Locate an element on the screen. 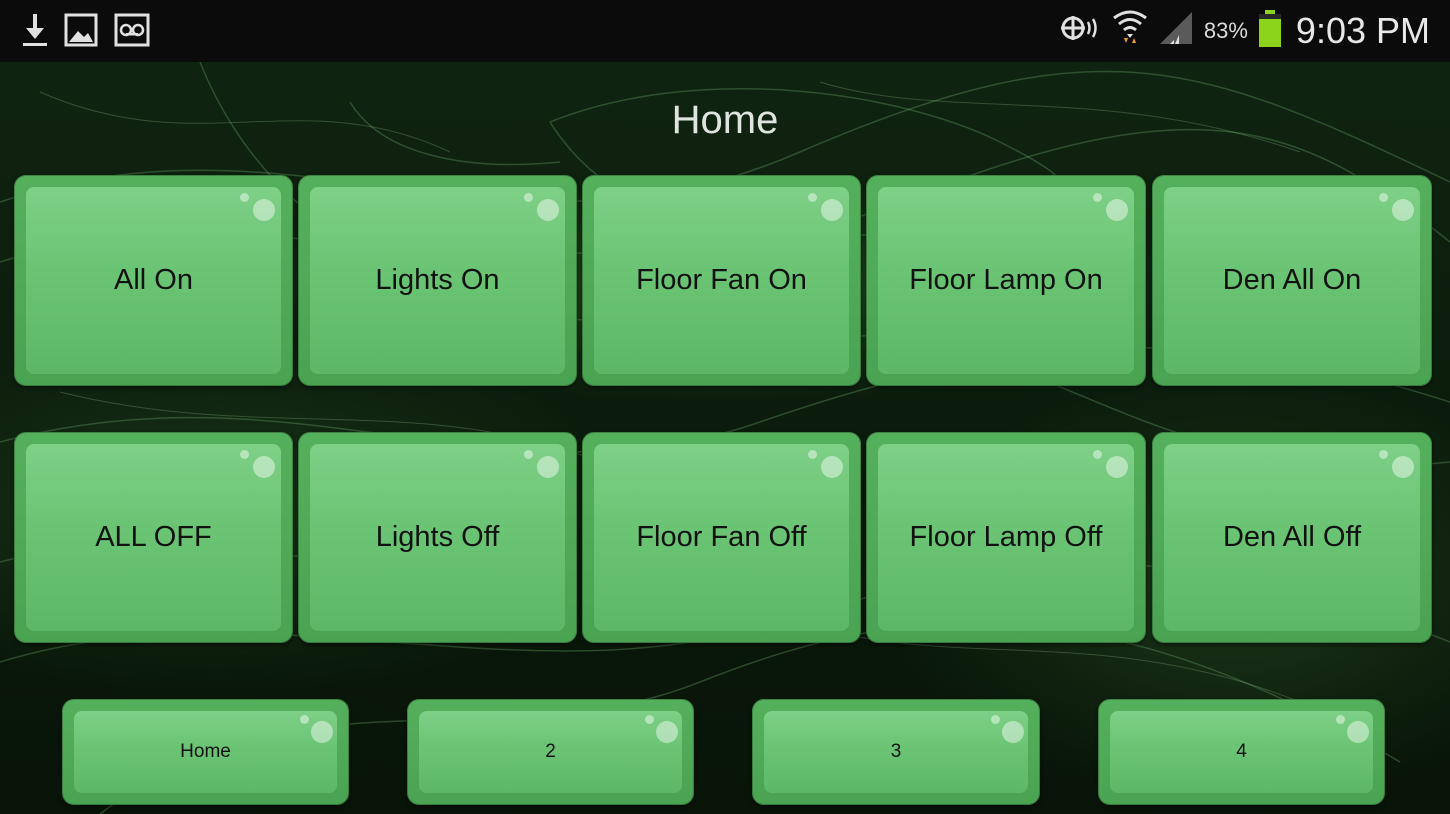 The image size is (1450, 814). button-label: Lights On is located at coordinates (437, 280).